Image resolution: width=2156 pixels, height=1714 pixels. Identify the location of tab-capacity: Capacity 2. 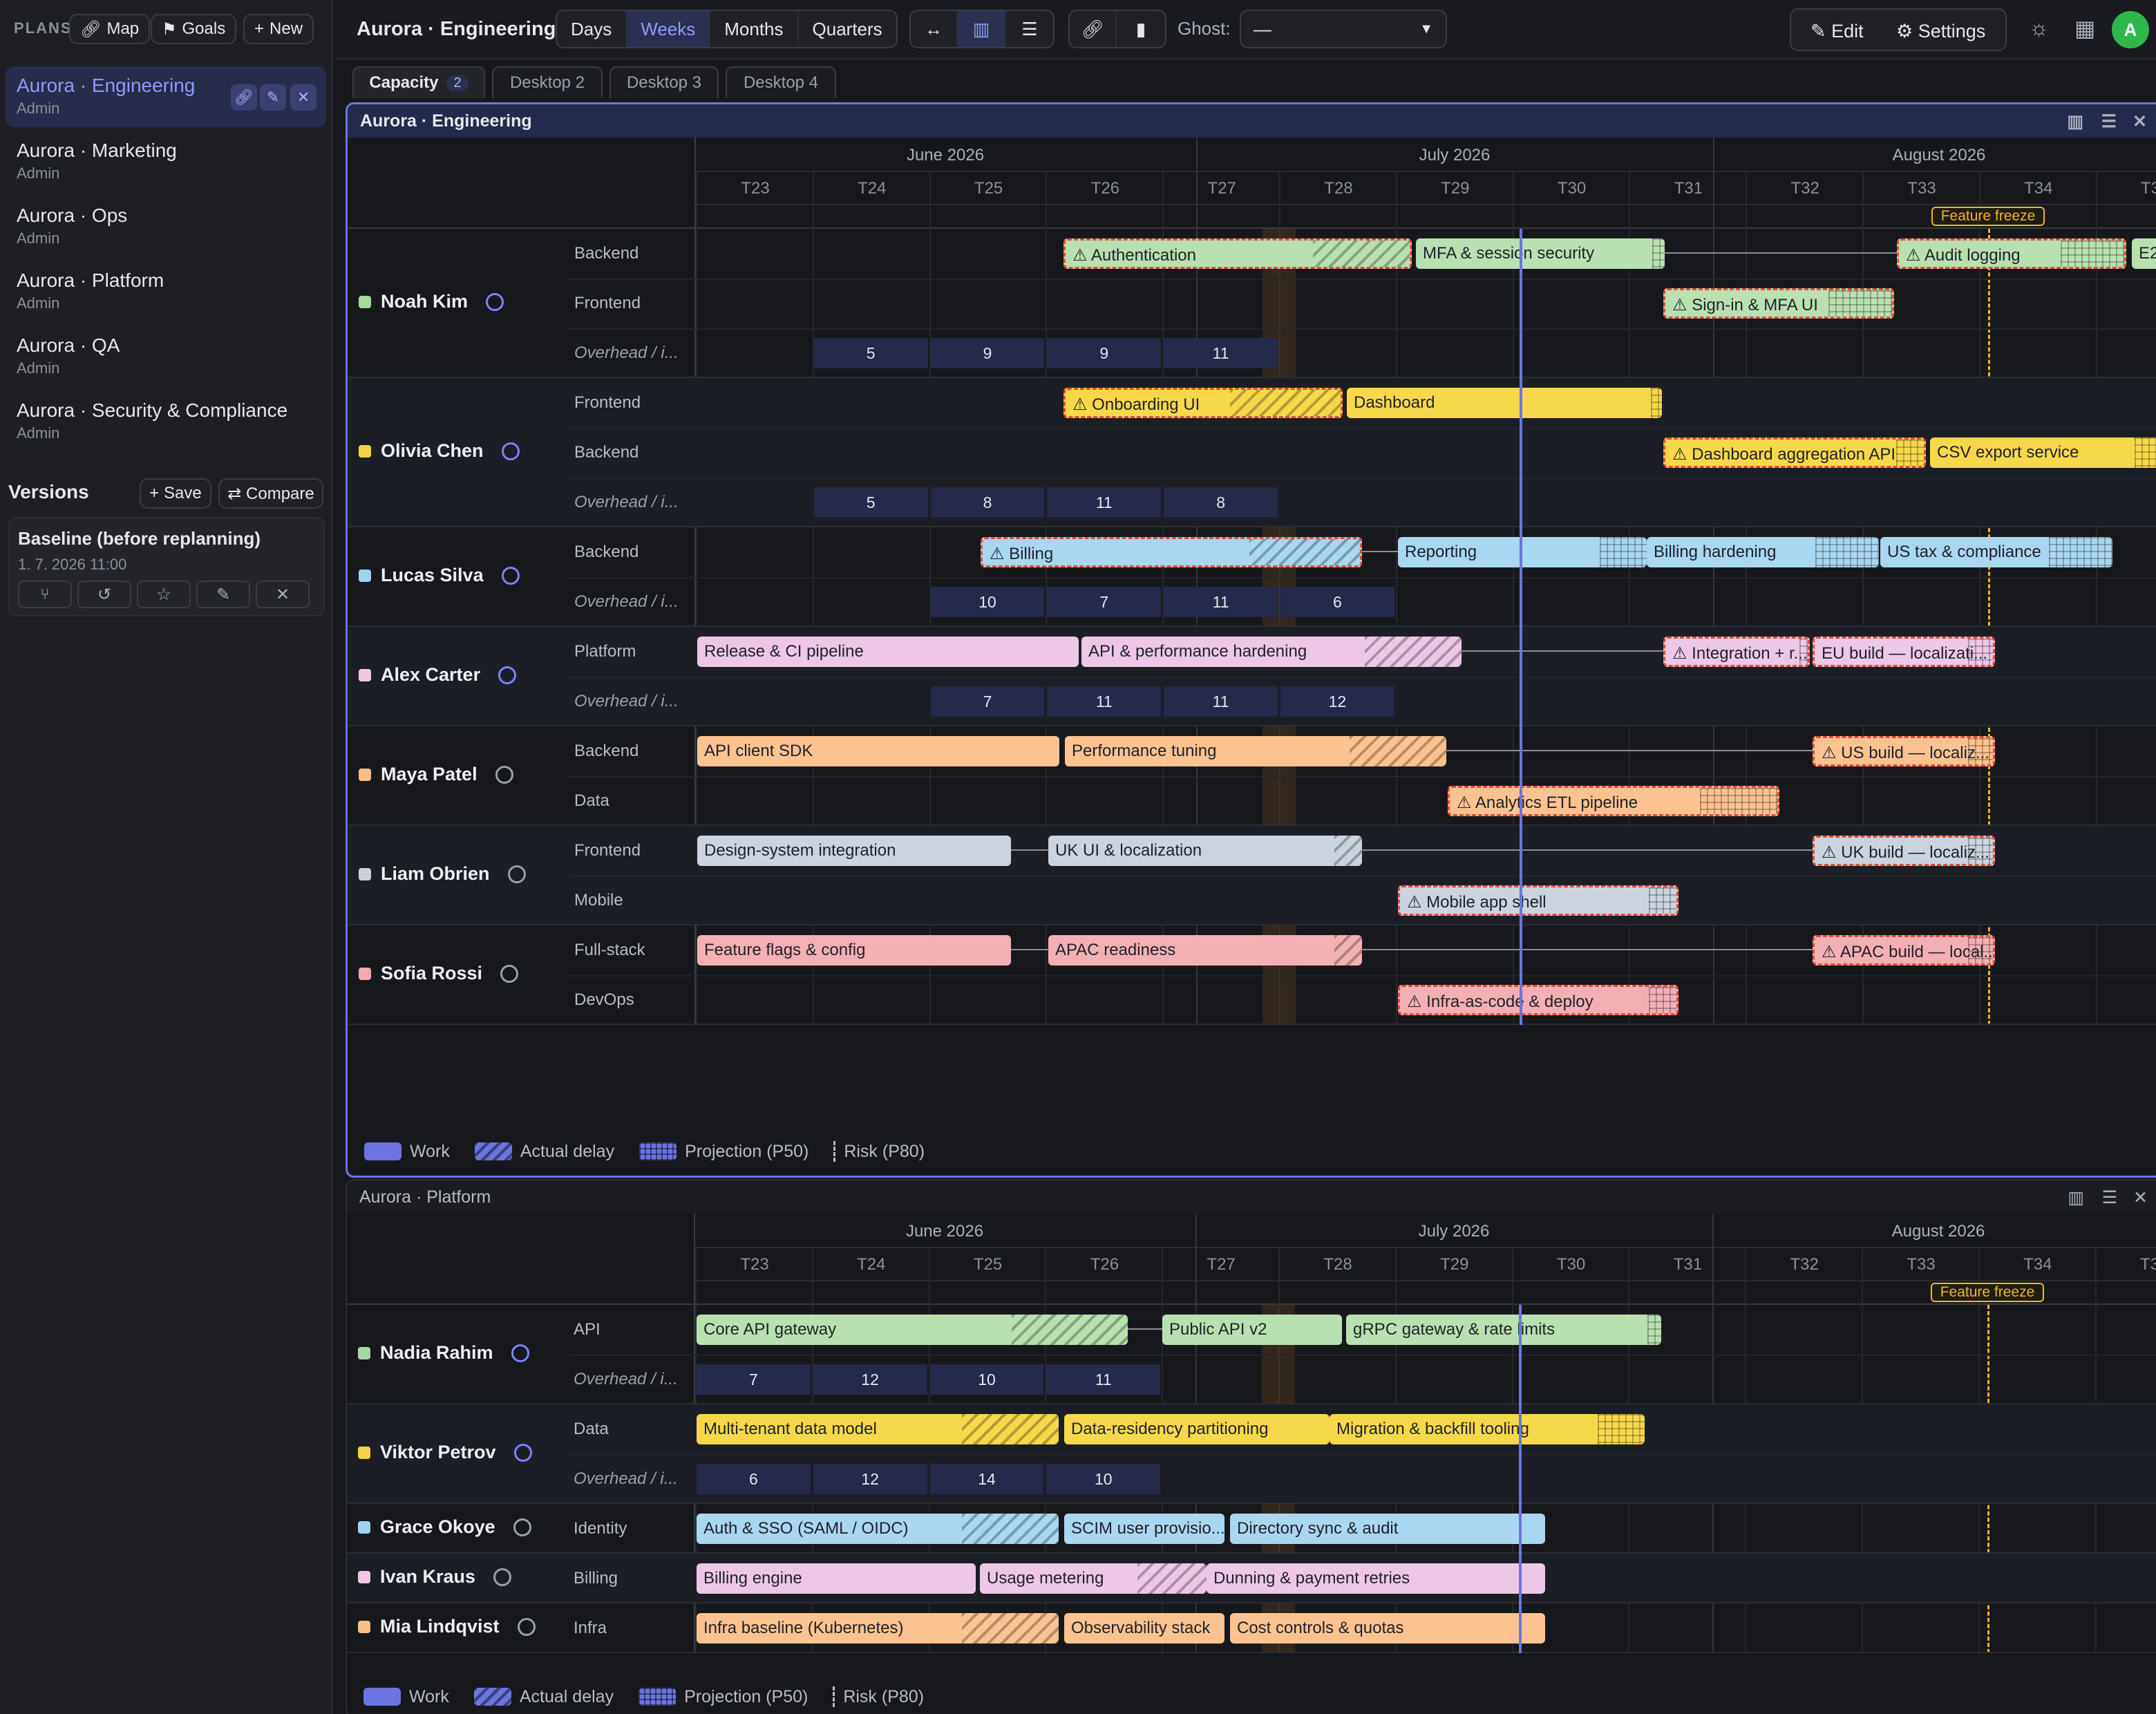
(418, 82).